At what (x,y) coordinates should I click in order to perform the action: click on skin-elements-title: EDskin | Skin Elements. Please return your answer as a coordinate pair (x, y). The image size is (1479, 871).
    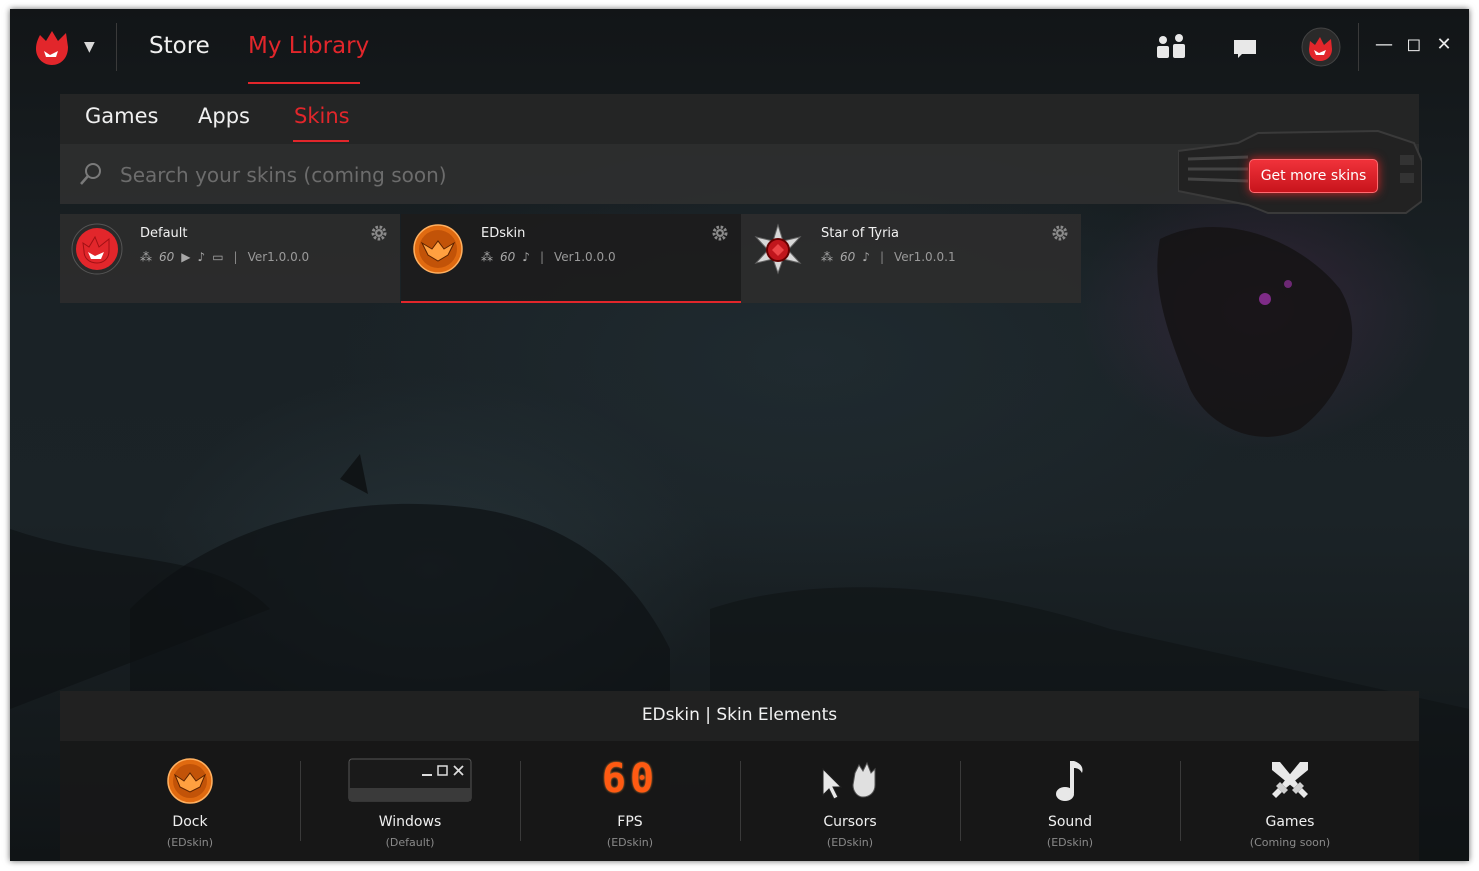
    Looking at the image, I should click on (739, 715).